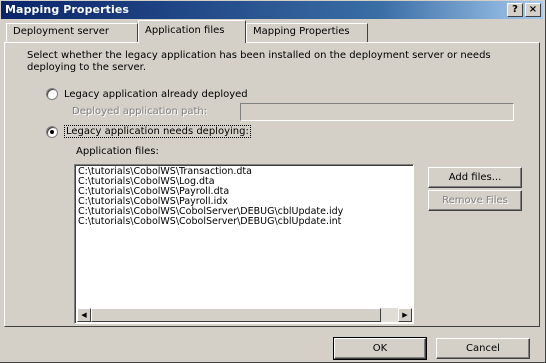  Describe the element at coordinates (483, 348) in the screenshot. I see `cancel-button: Cancel` at that location.